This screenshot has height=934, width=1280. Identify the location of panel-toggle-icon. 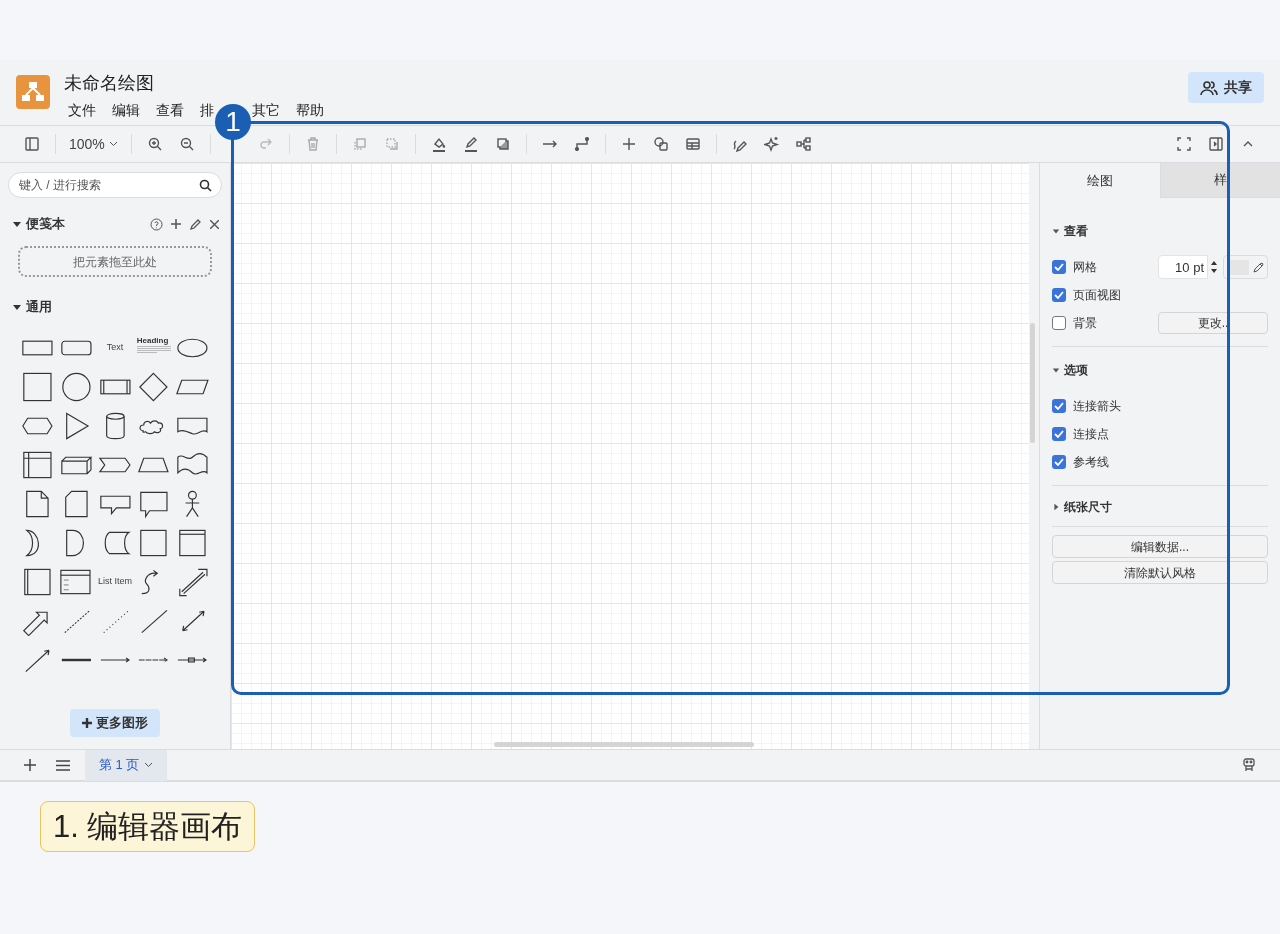
(1216, 144).